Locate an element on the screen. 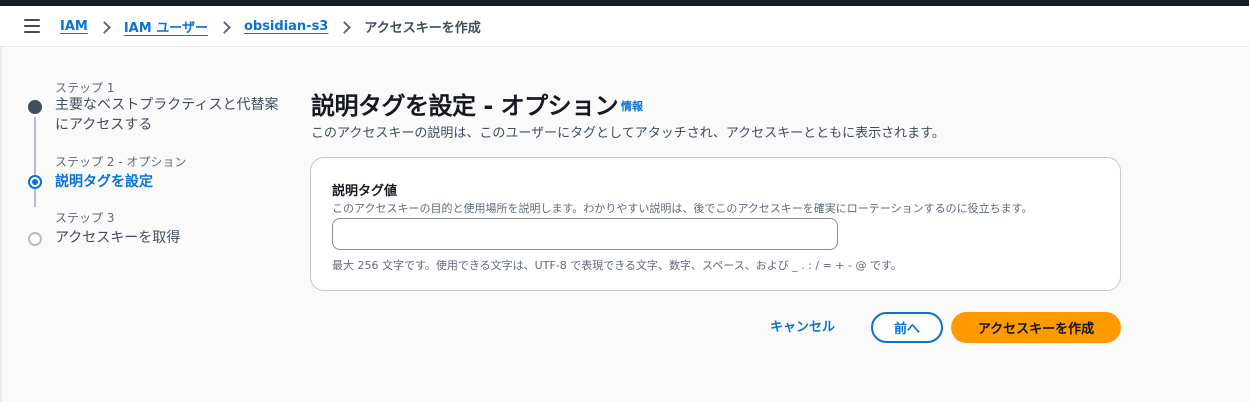  step-1-link: 主要なベストプラクティスと代替案にアクセスする is located at coordinates (172, 115).